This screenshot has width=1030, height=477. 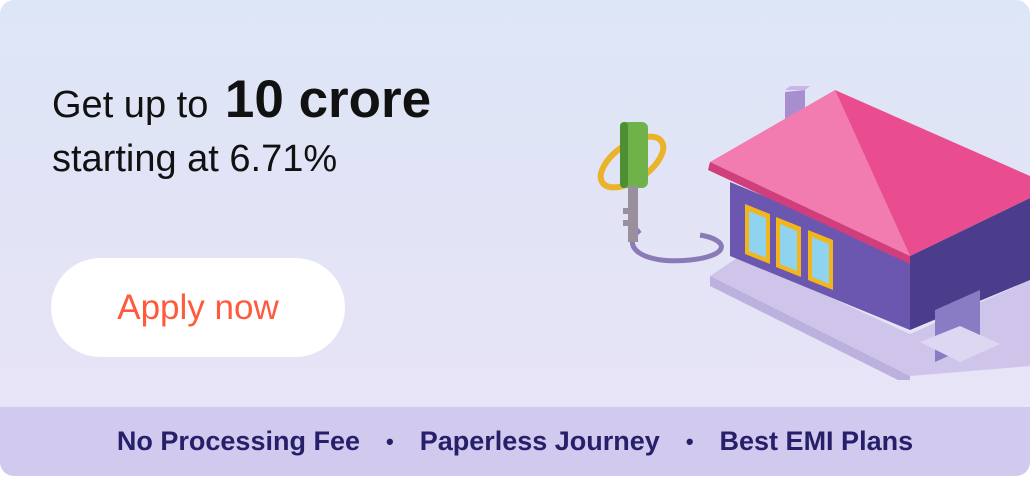 I want to click on feature-item: Paperless Journey, so click(x=539, y=441).